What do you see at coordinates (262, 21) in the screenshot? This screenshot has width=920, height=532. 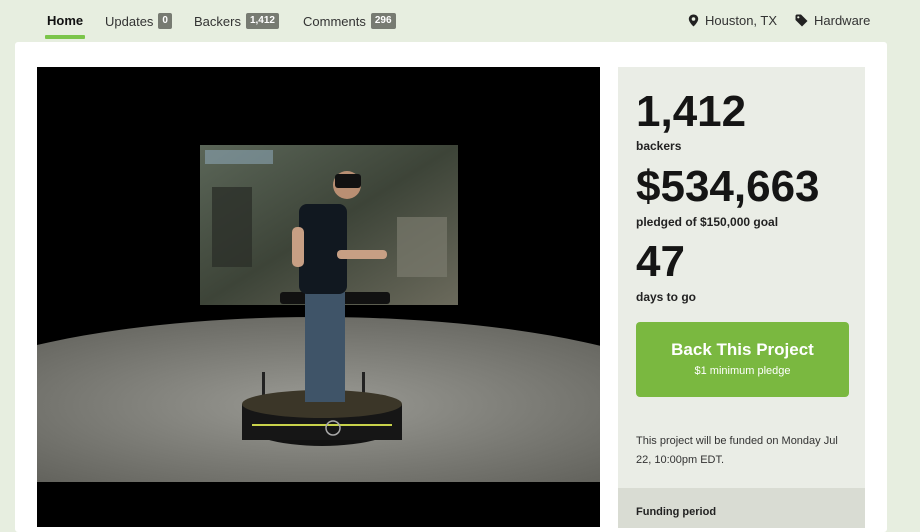 I see `backers-count-badge: 1,412` at bounding box center [262, 21].